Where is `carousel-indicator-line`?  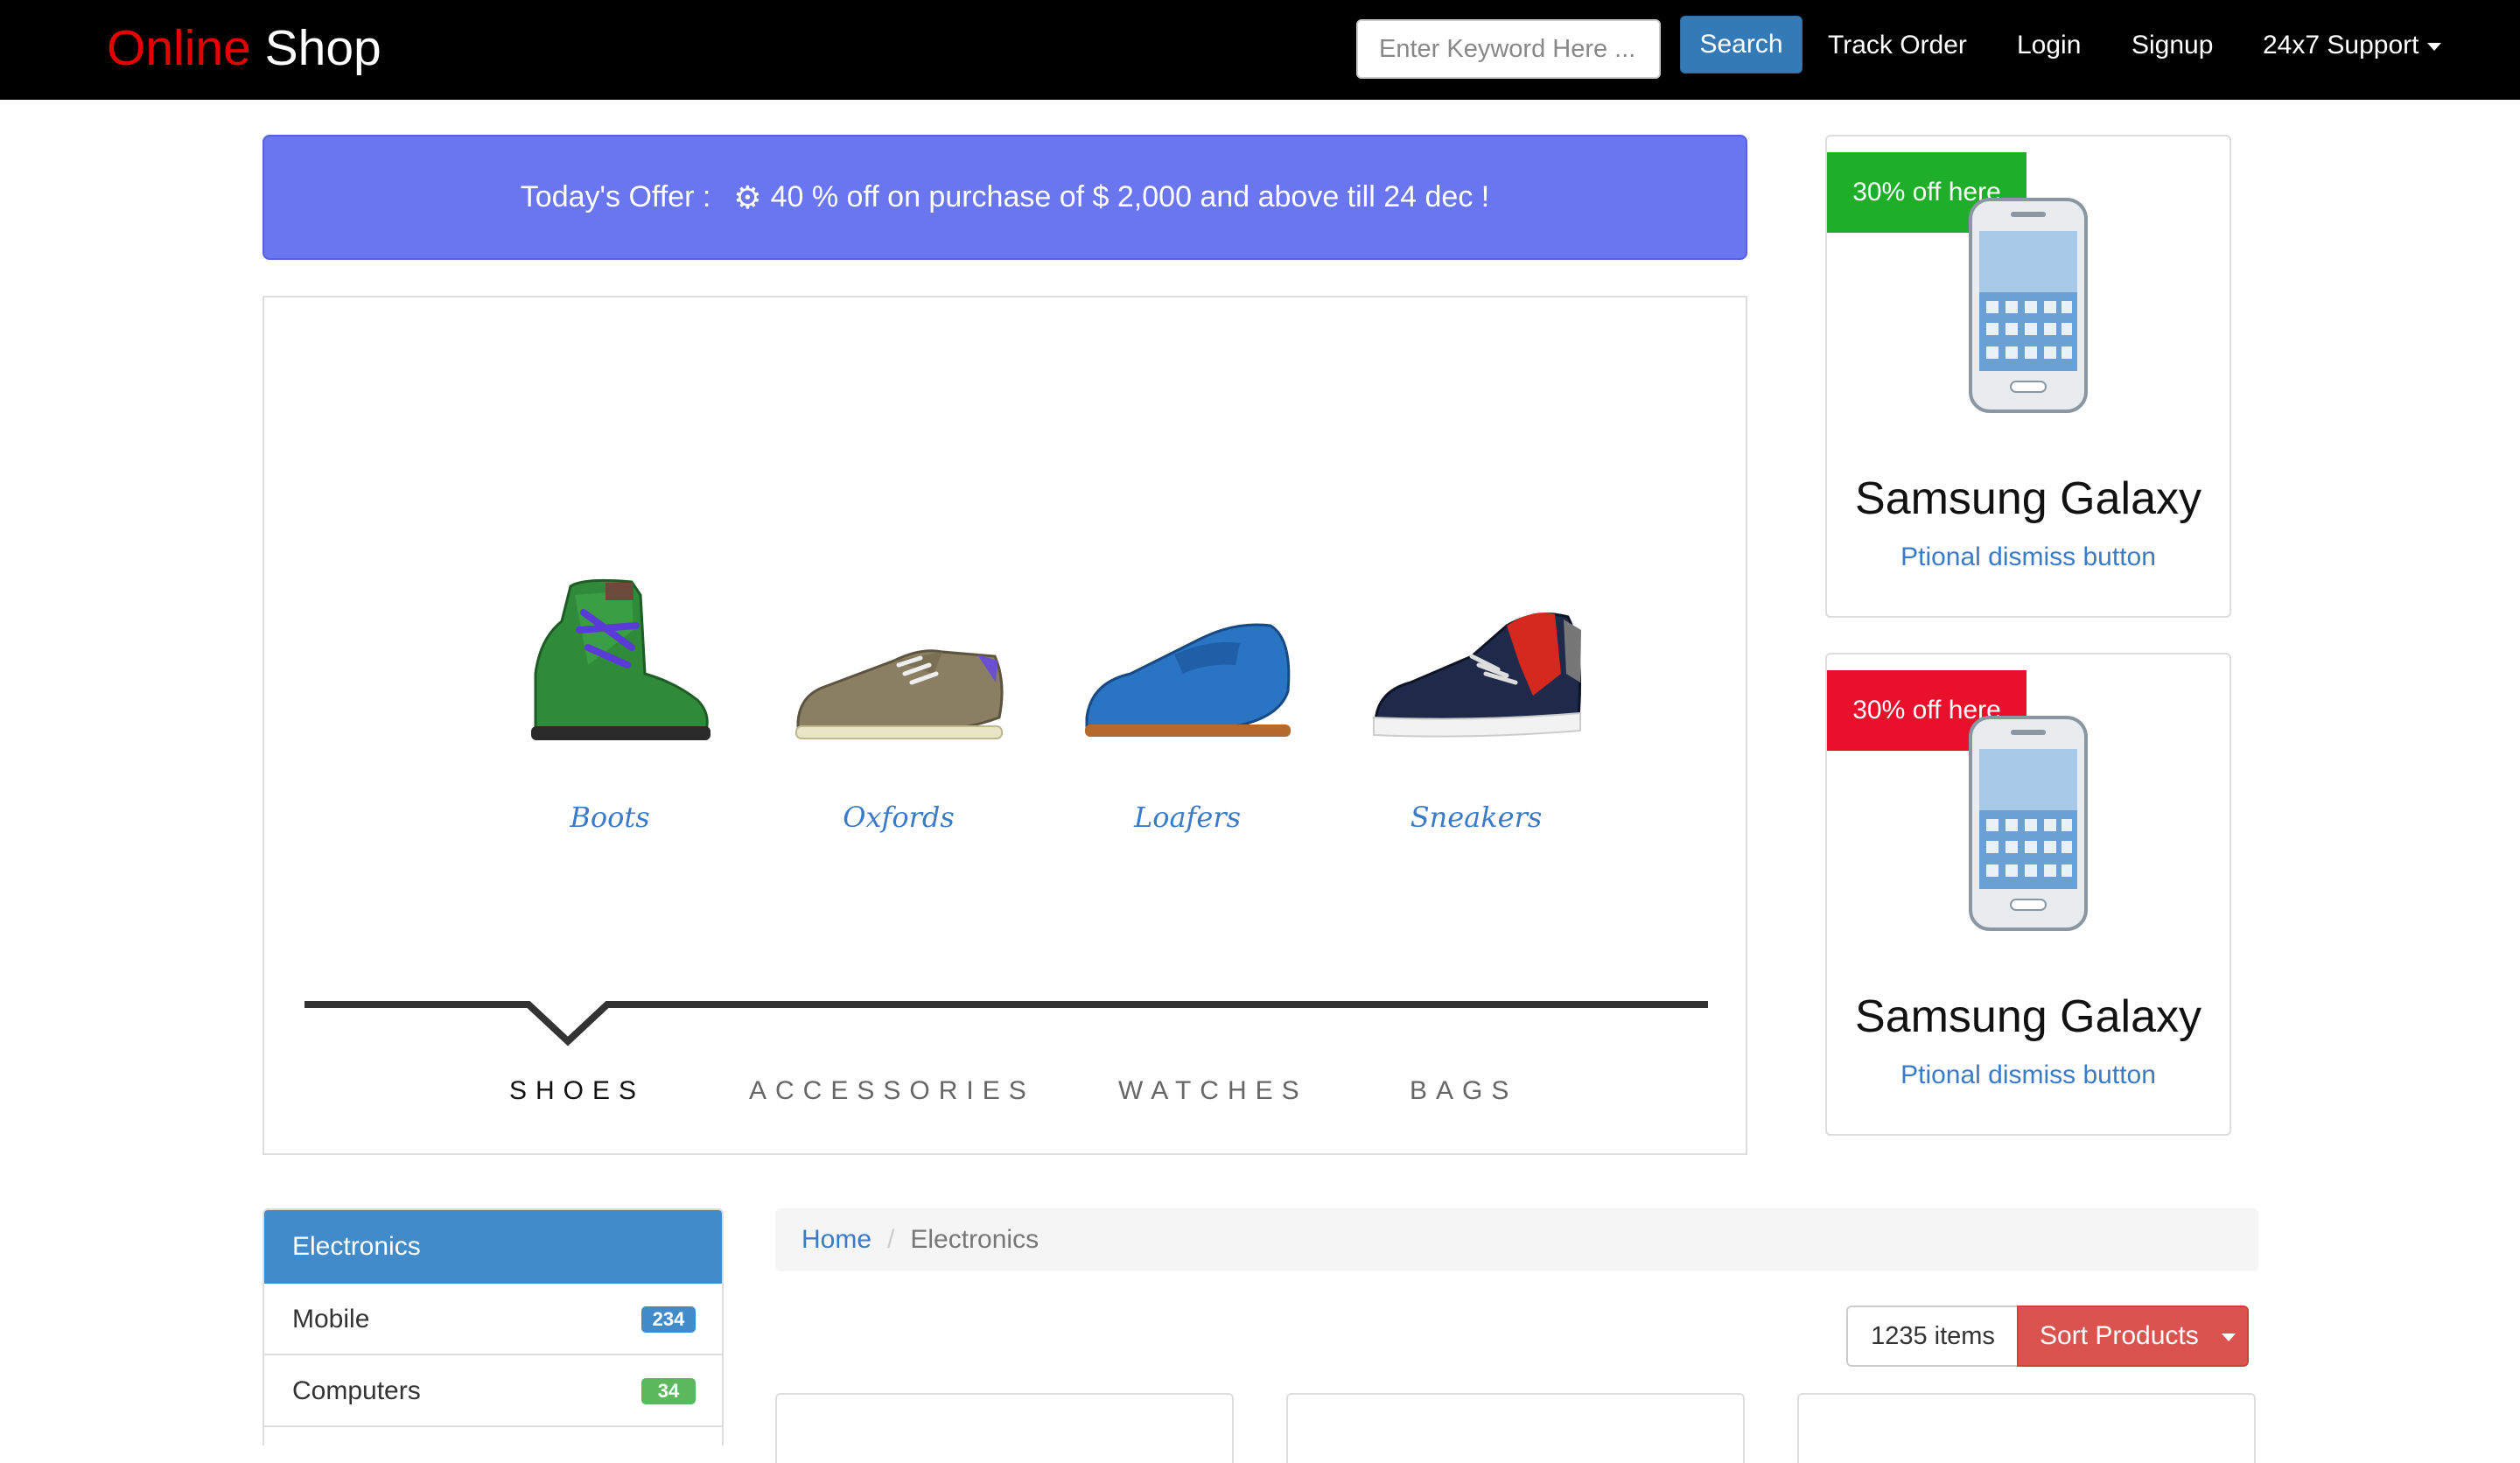 carousel-indicator-line is located at coordinates (1006, 1023).